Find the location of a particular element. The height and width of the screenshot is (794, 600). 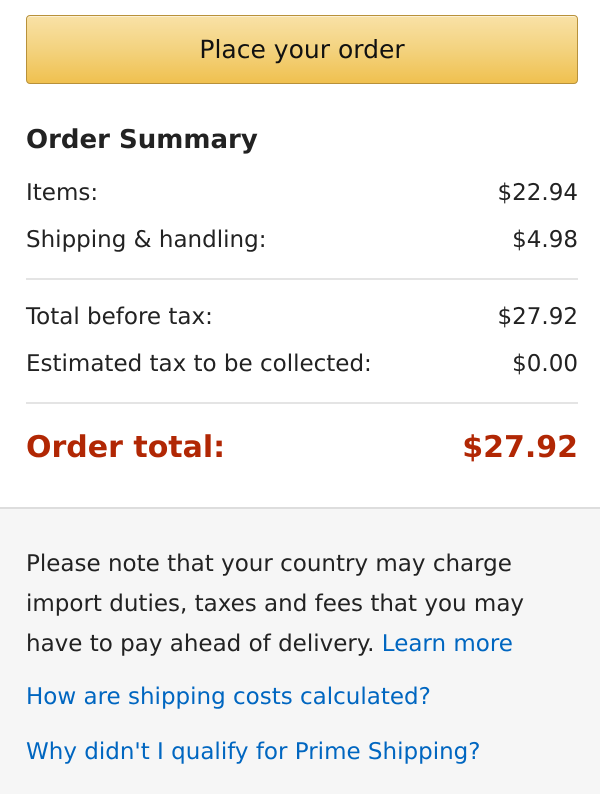

order-total-label: Order total: is located at coordinates (126, 448).